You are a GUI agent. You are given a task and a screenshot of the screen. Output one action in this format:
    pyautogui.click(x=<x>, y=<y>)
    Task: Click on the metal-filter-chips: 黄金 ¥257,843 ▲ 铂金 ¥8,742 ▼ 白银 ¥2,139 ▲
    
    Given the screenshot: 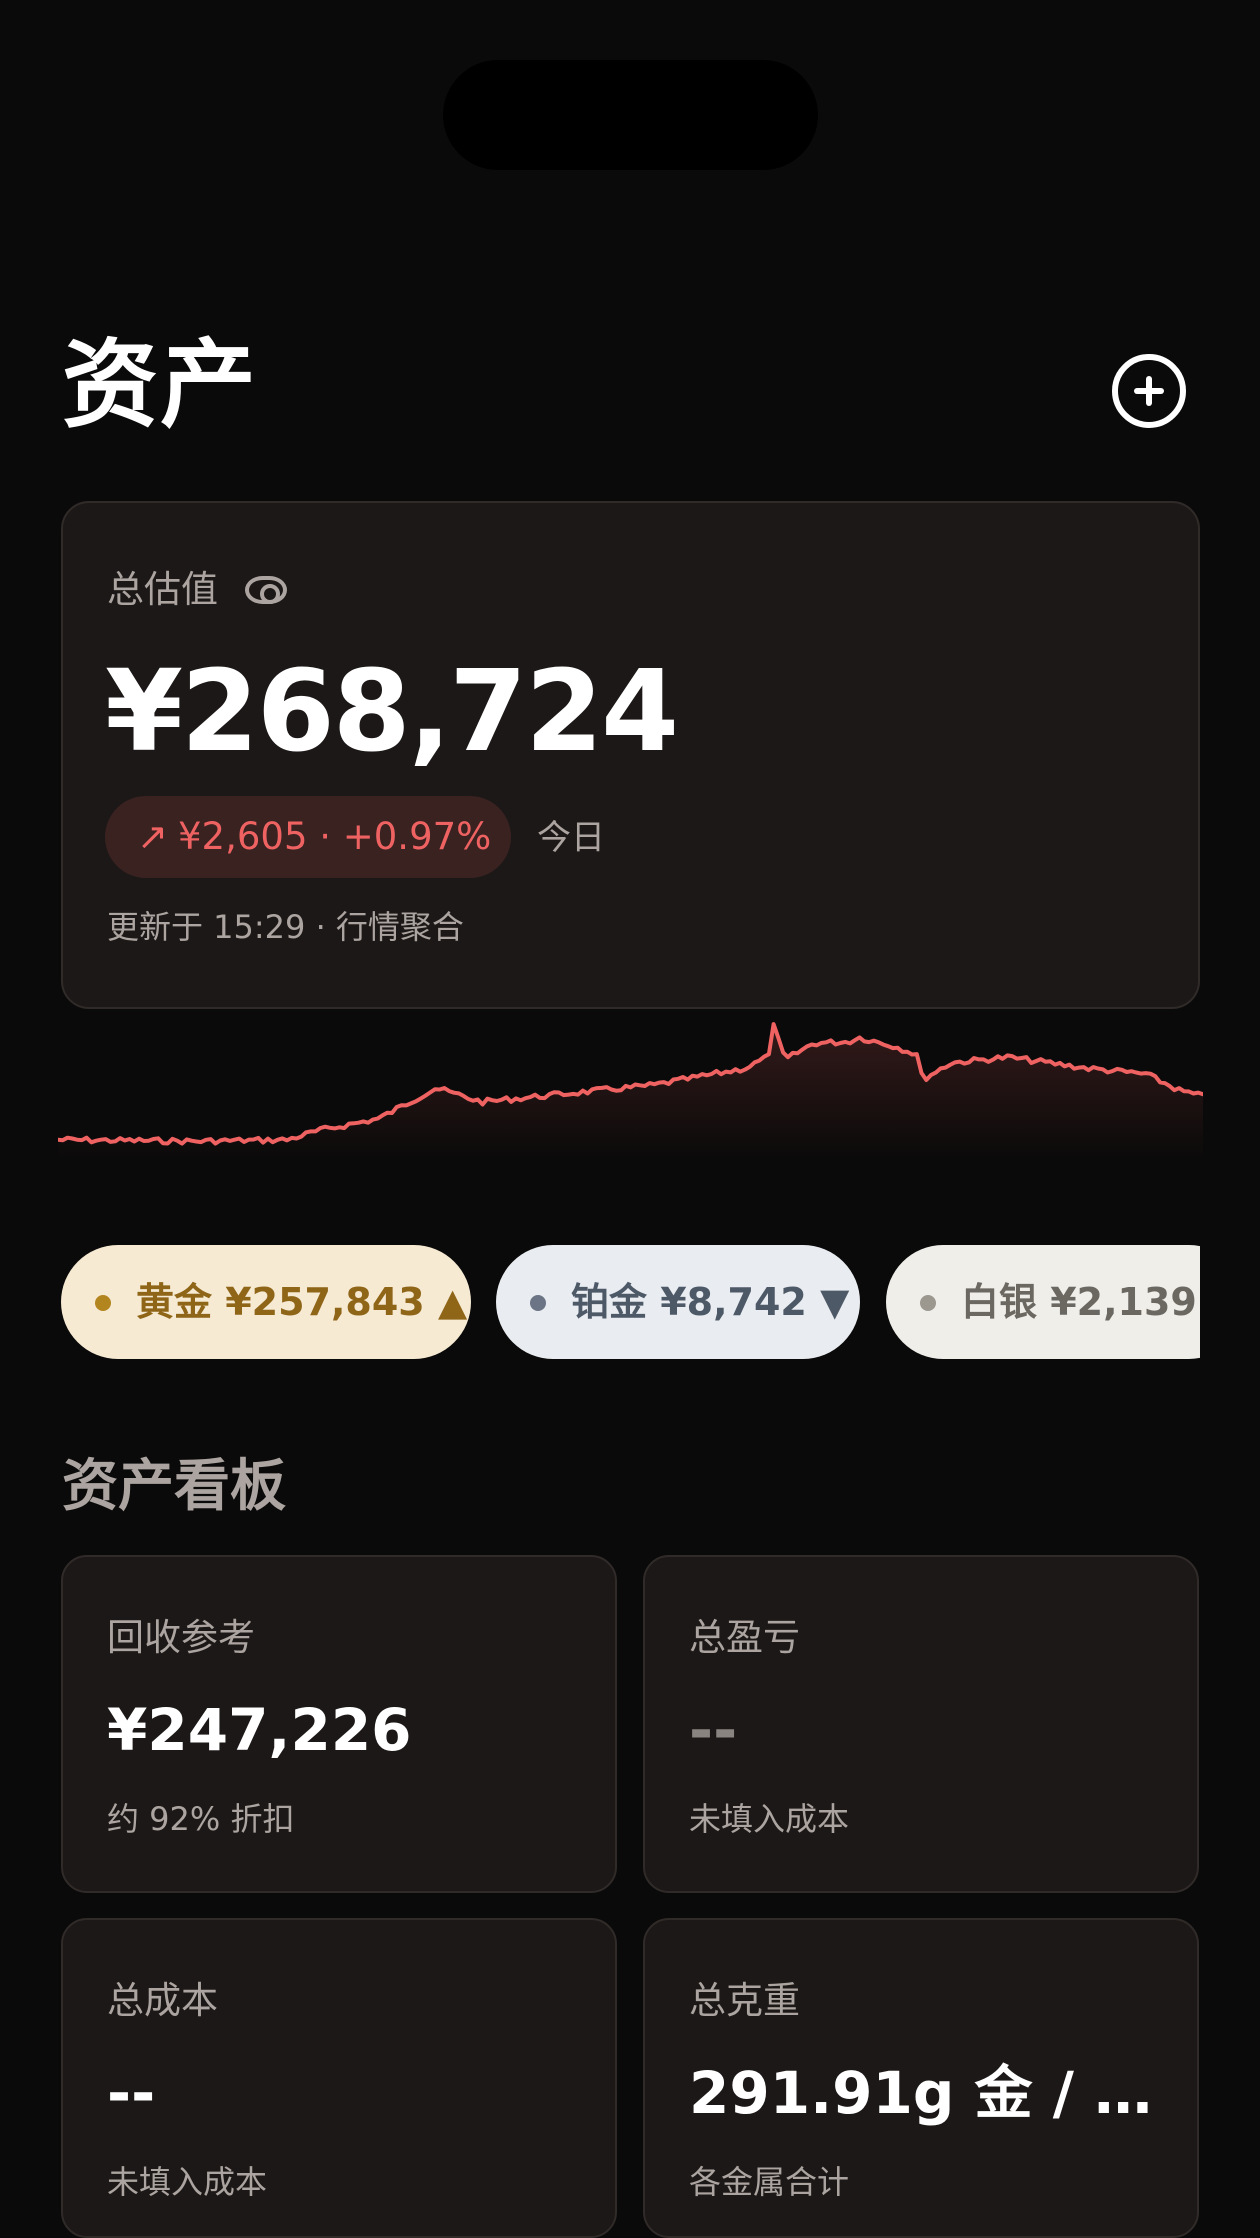 What is the action you would take?
    pyautogui.click(x=630, y=1302)
    